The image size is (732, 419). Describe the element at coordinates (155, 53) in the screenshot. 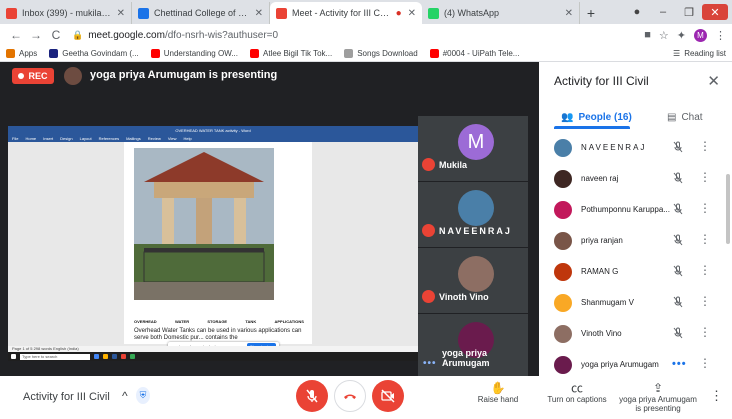

I see `bookmark-favicon-icon` at that location.